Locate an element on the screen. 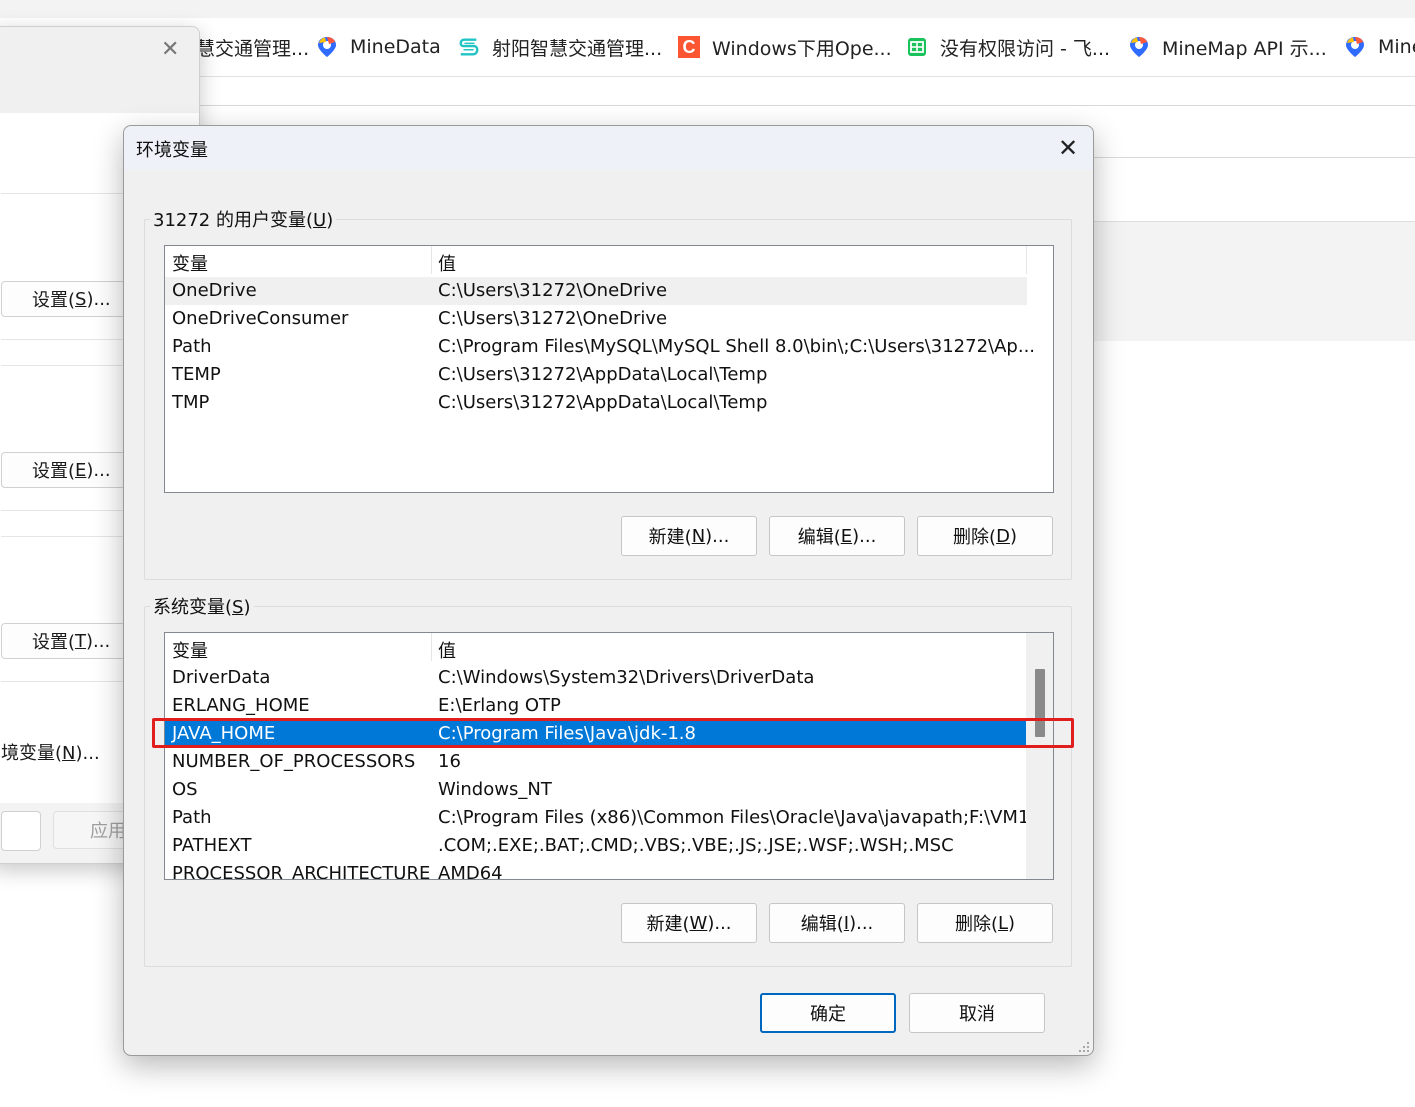  variable-name: TMP is located at coordinates (191, 402).